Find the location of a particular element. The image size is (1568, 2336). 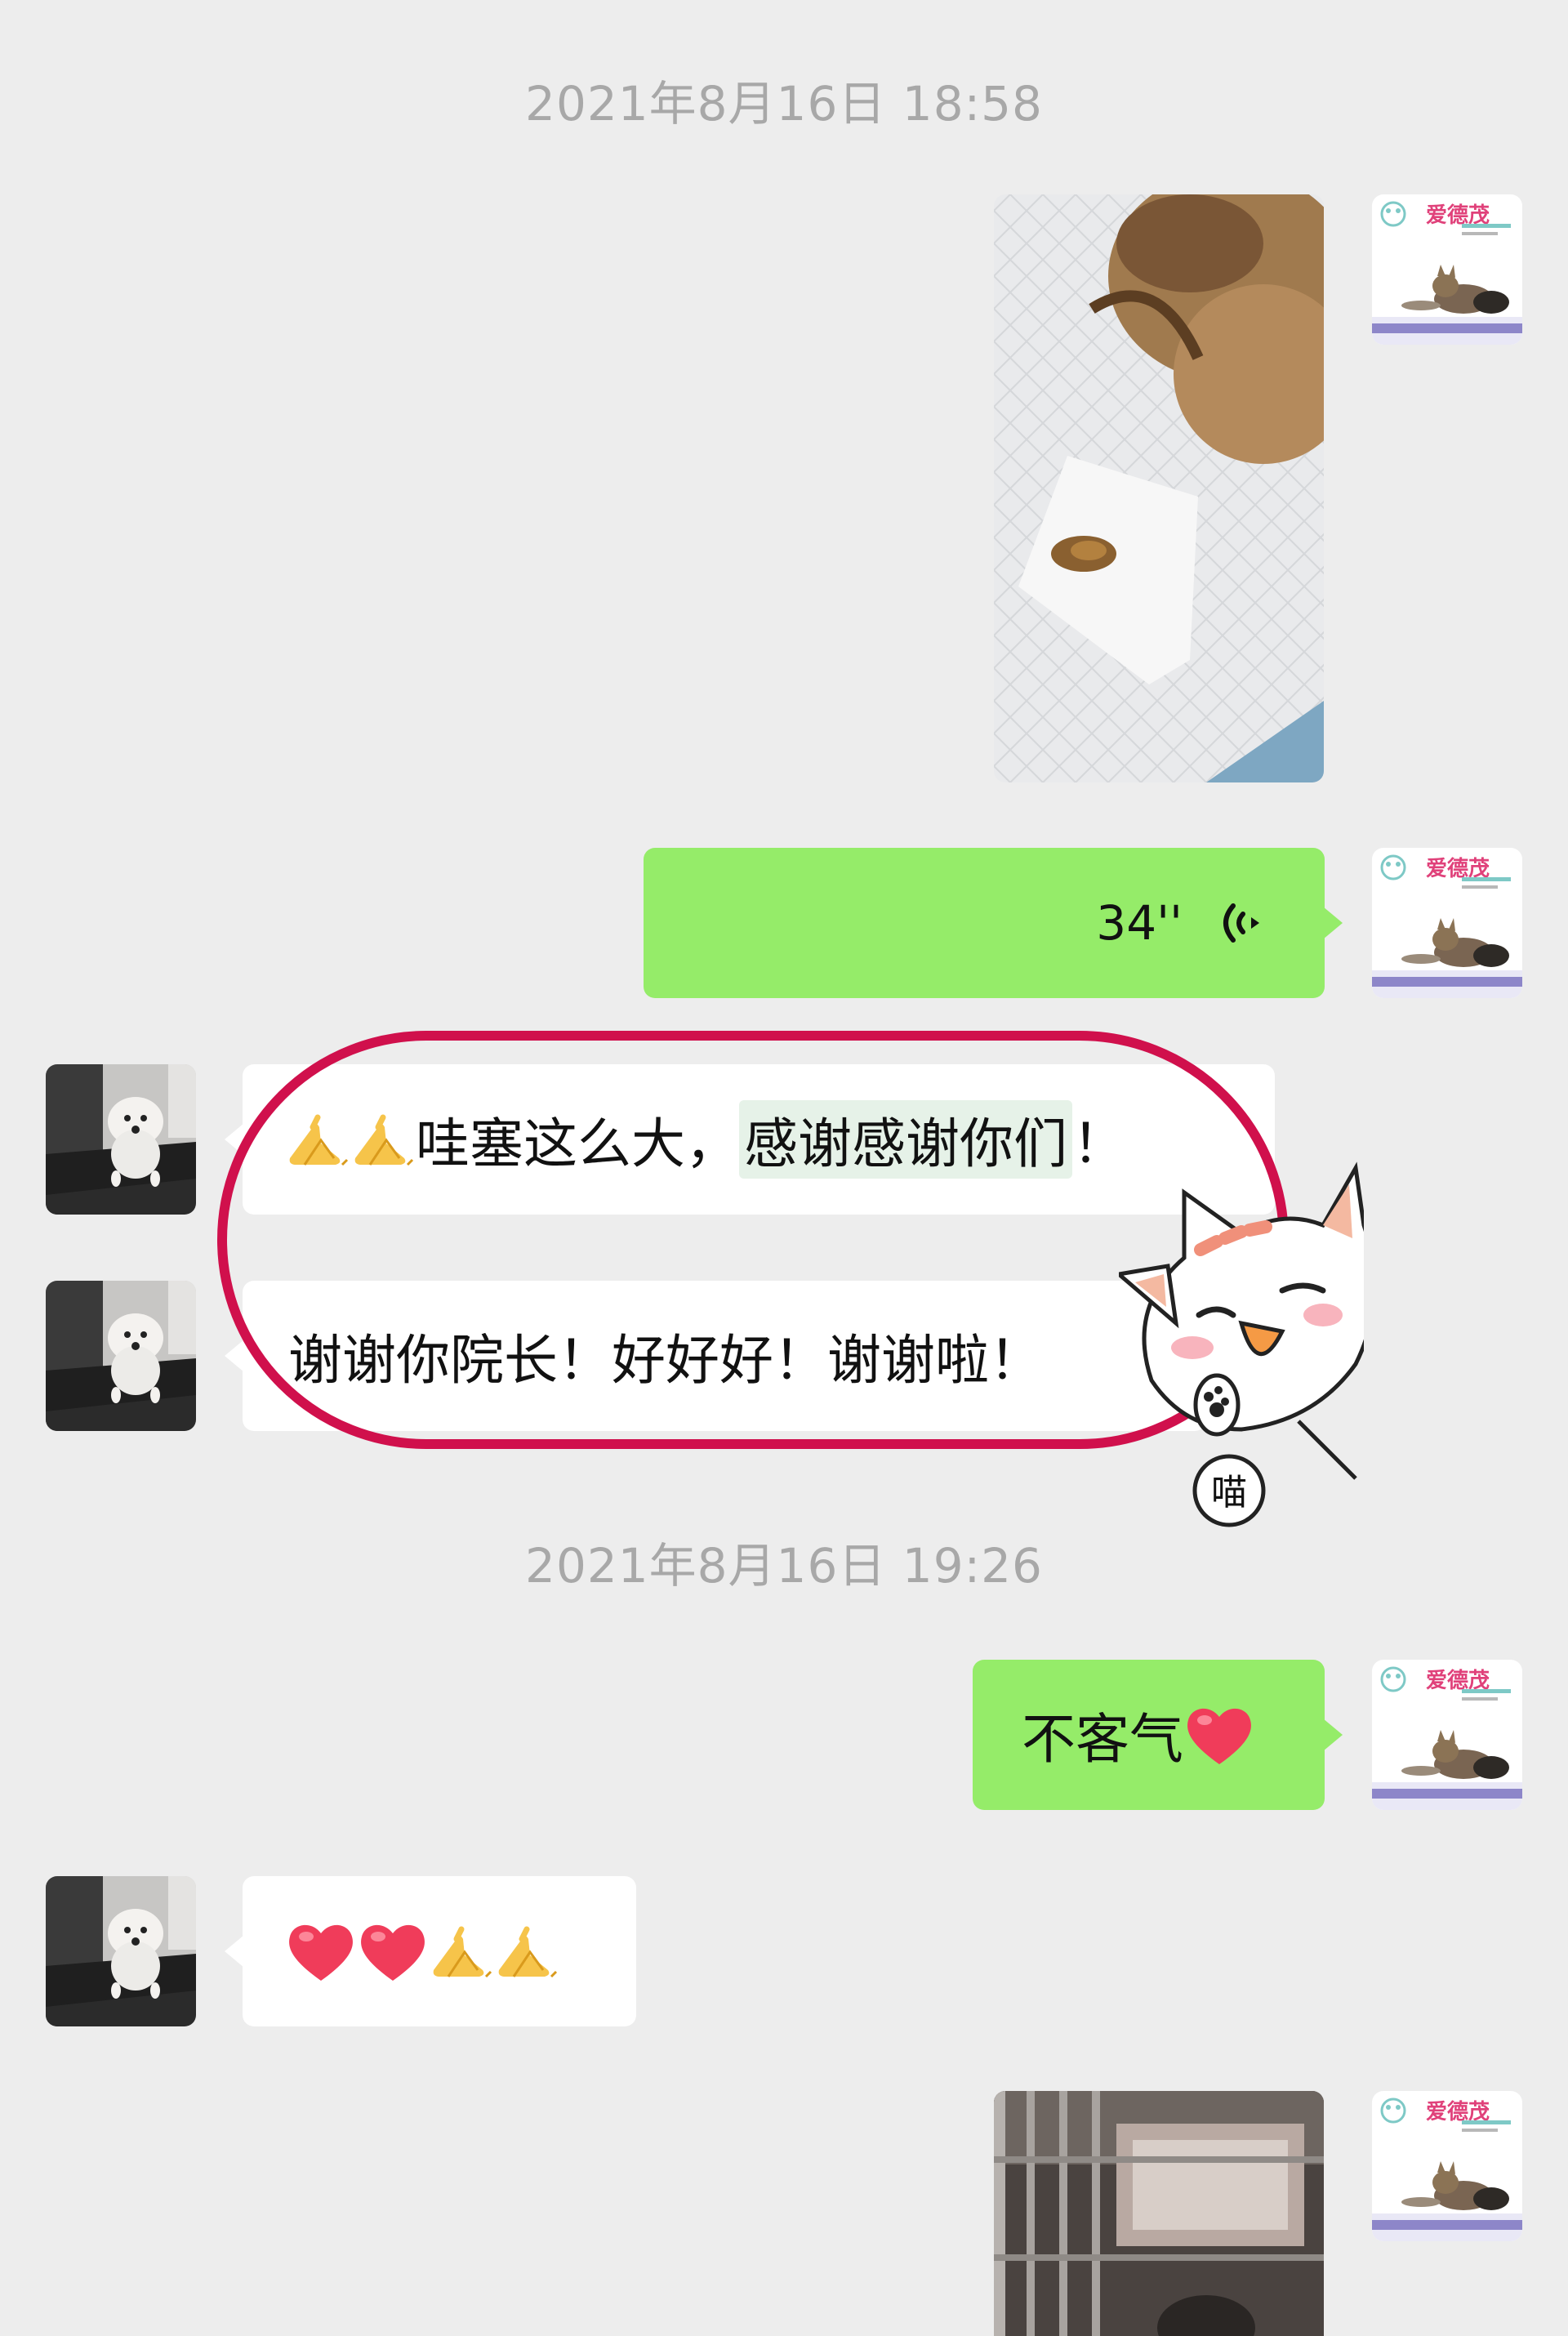

voice-message-bubble: 34'' is located at coordinates (994, 923).